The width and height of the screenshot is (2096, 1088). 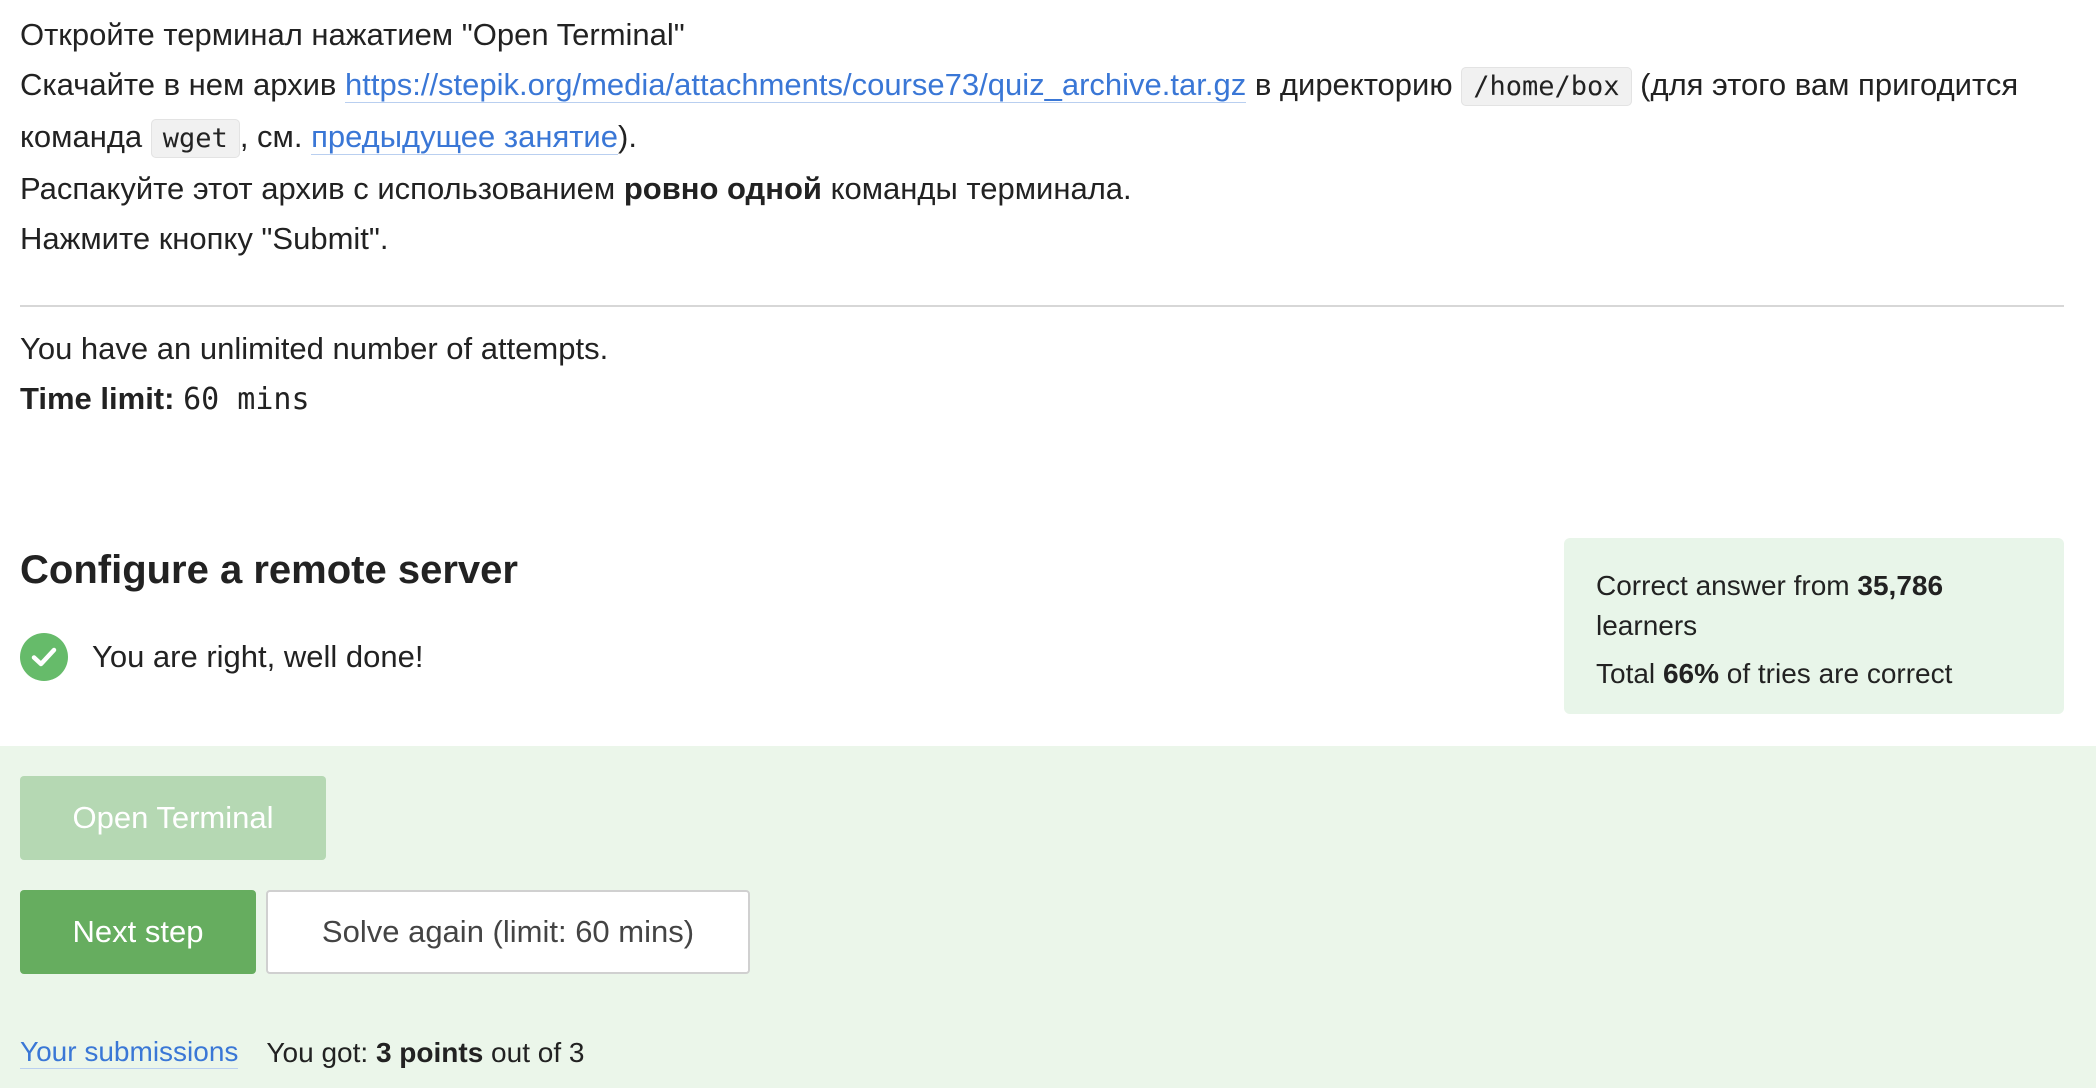 What do you see at coordinates (269, 570) in the screenshot?
I see `step-title: Configure a remote server` at bounding box center [269, 570].